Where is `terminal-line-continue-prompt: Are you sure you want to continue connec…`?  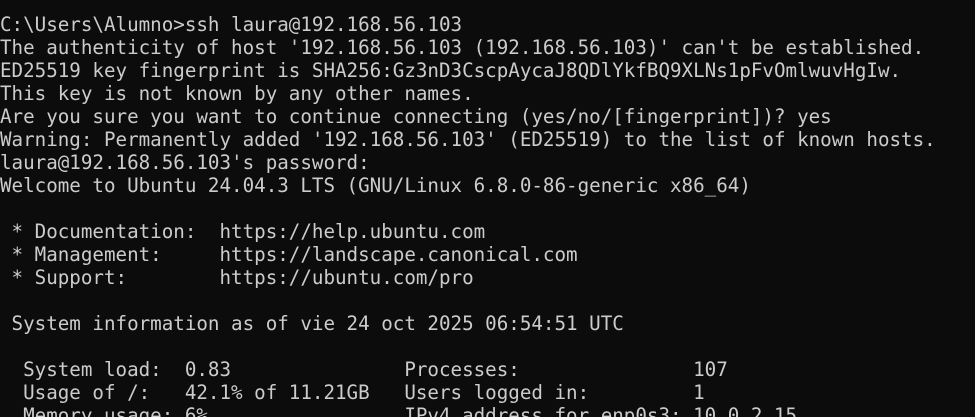 terminal-line-continue-prompt: Are you sure you want to continue connec… is located at coordinates (416, 116).